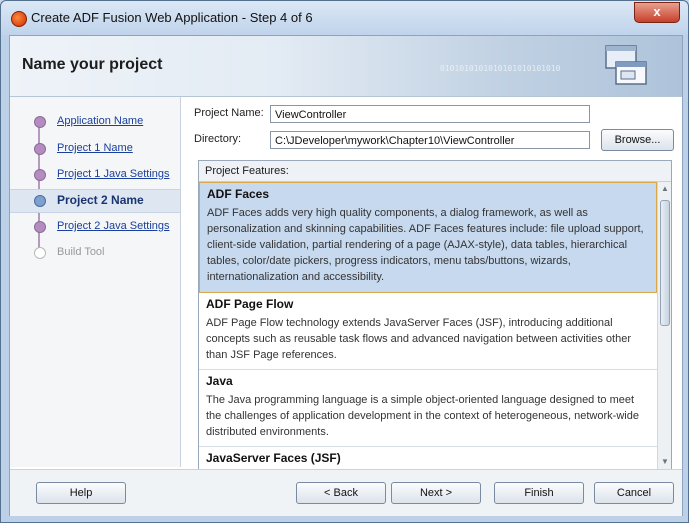  Describe the element at coordinates (113, 226) in the screenshot. I see `nav-step-label: Project 2 Java Settings` at that location.